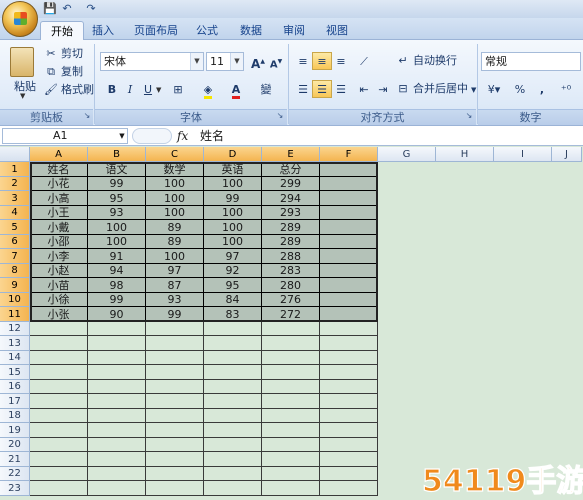 This screenshot has width=583, height=500. Describe the element at coordinates (59, 300) in the screenshot. I see `table-cell: 小徐` at that location.